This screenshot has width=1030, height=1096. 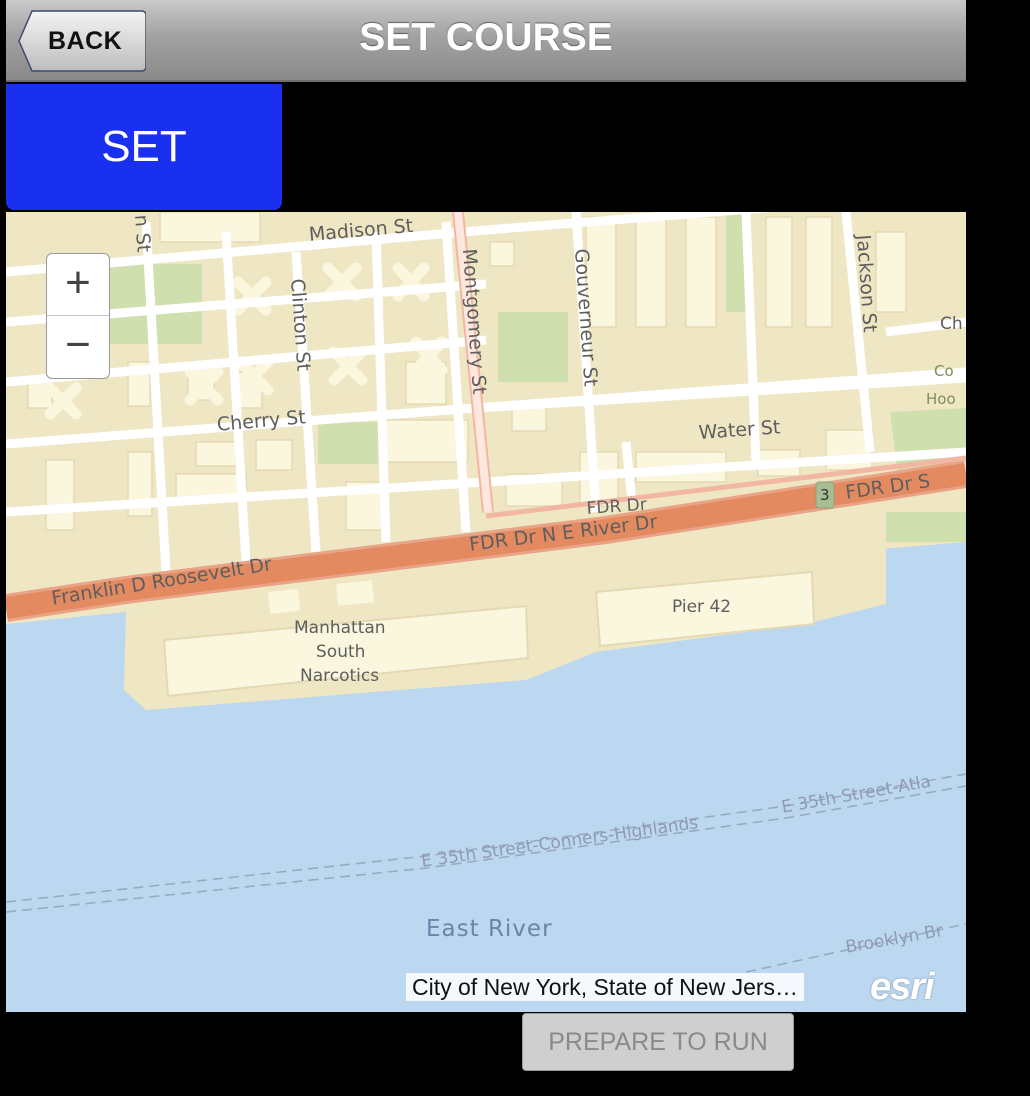 I want to click on navigation-bar: BACK SET COURSE, so click(x=486, y=41).